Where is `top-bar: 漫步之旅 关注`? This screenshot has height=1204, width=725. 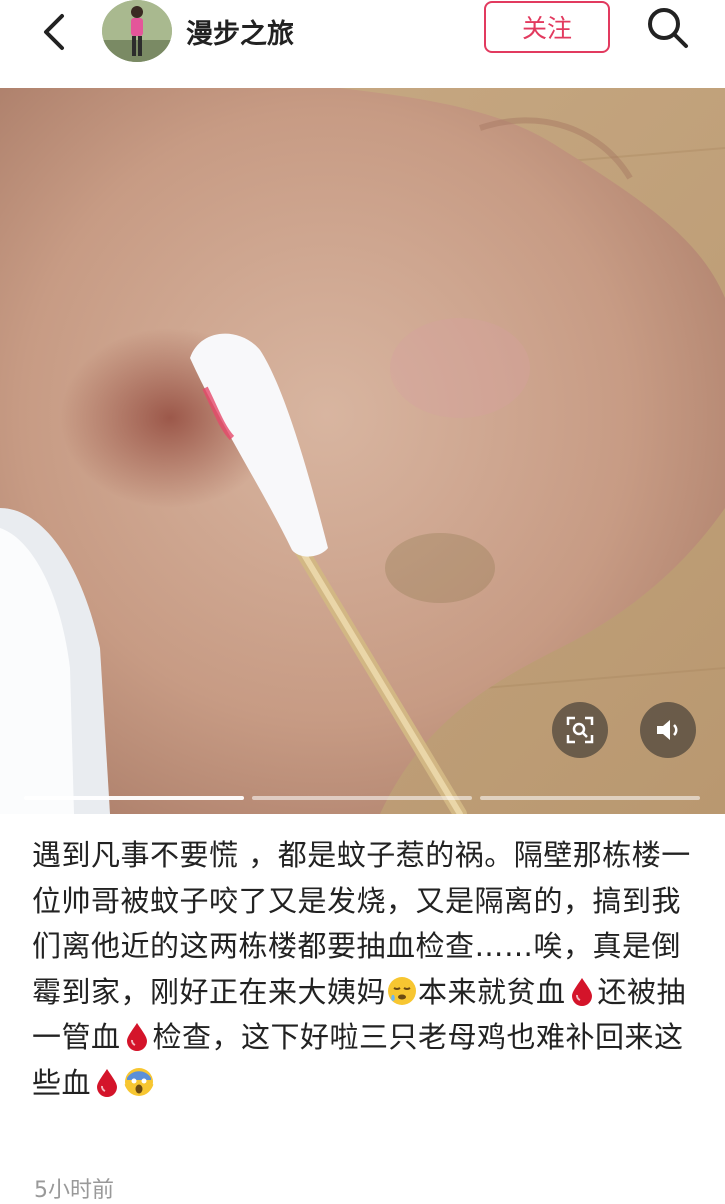
top-bar: 漫步之旅 关注 is located at coordinates (362, 44).